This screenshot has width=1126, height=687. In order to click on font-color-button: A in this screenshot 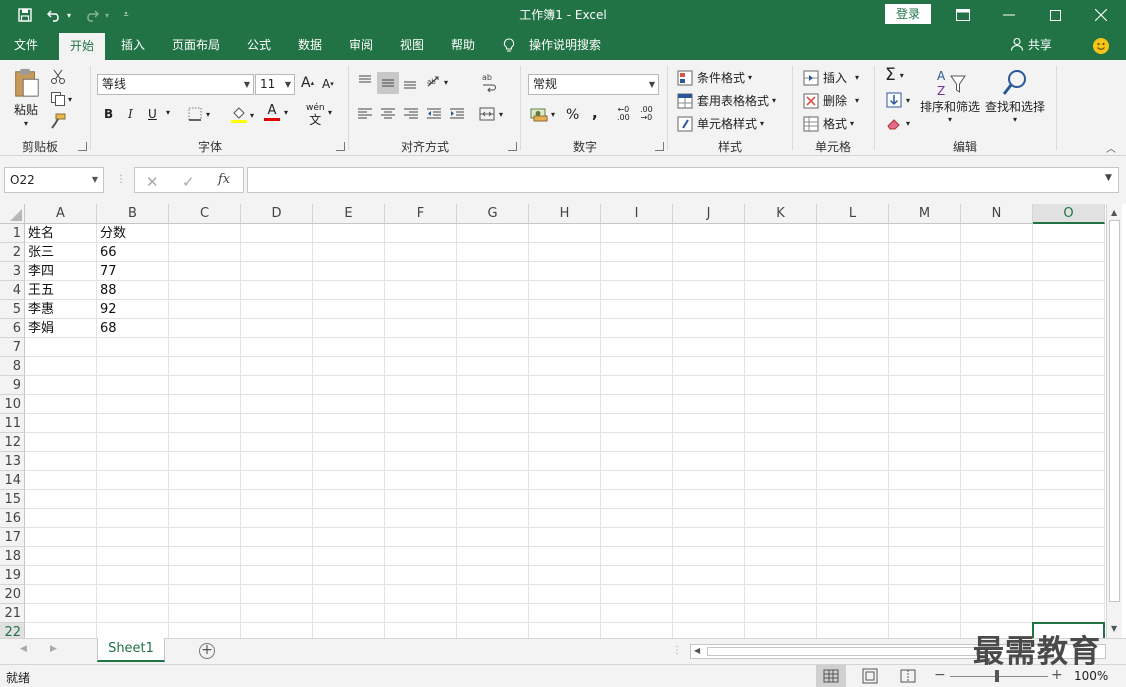, I will do `click(272, 112)`.